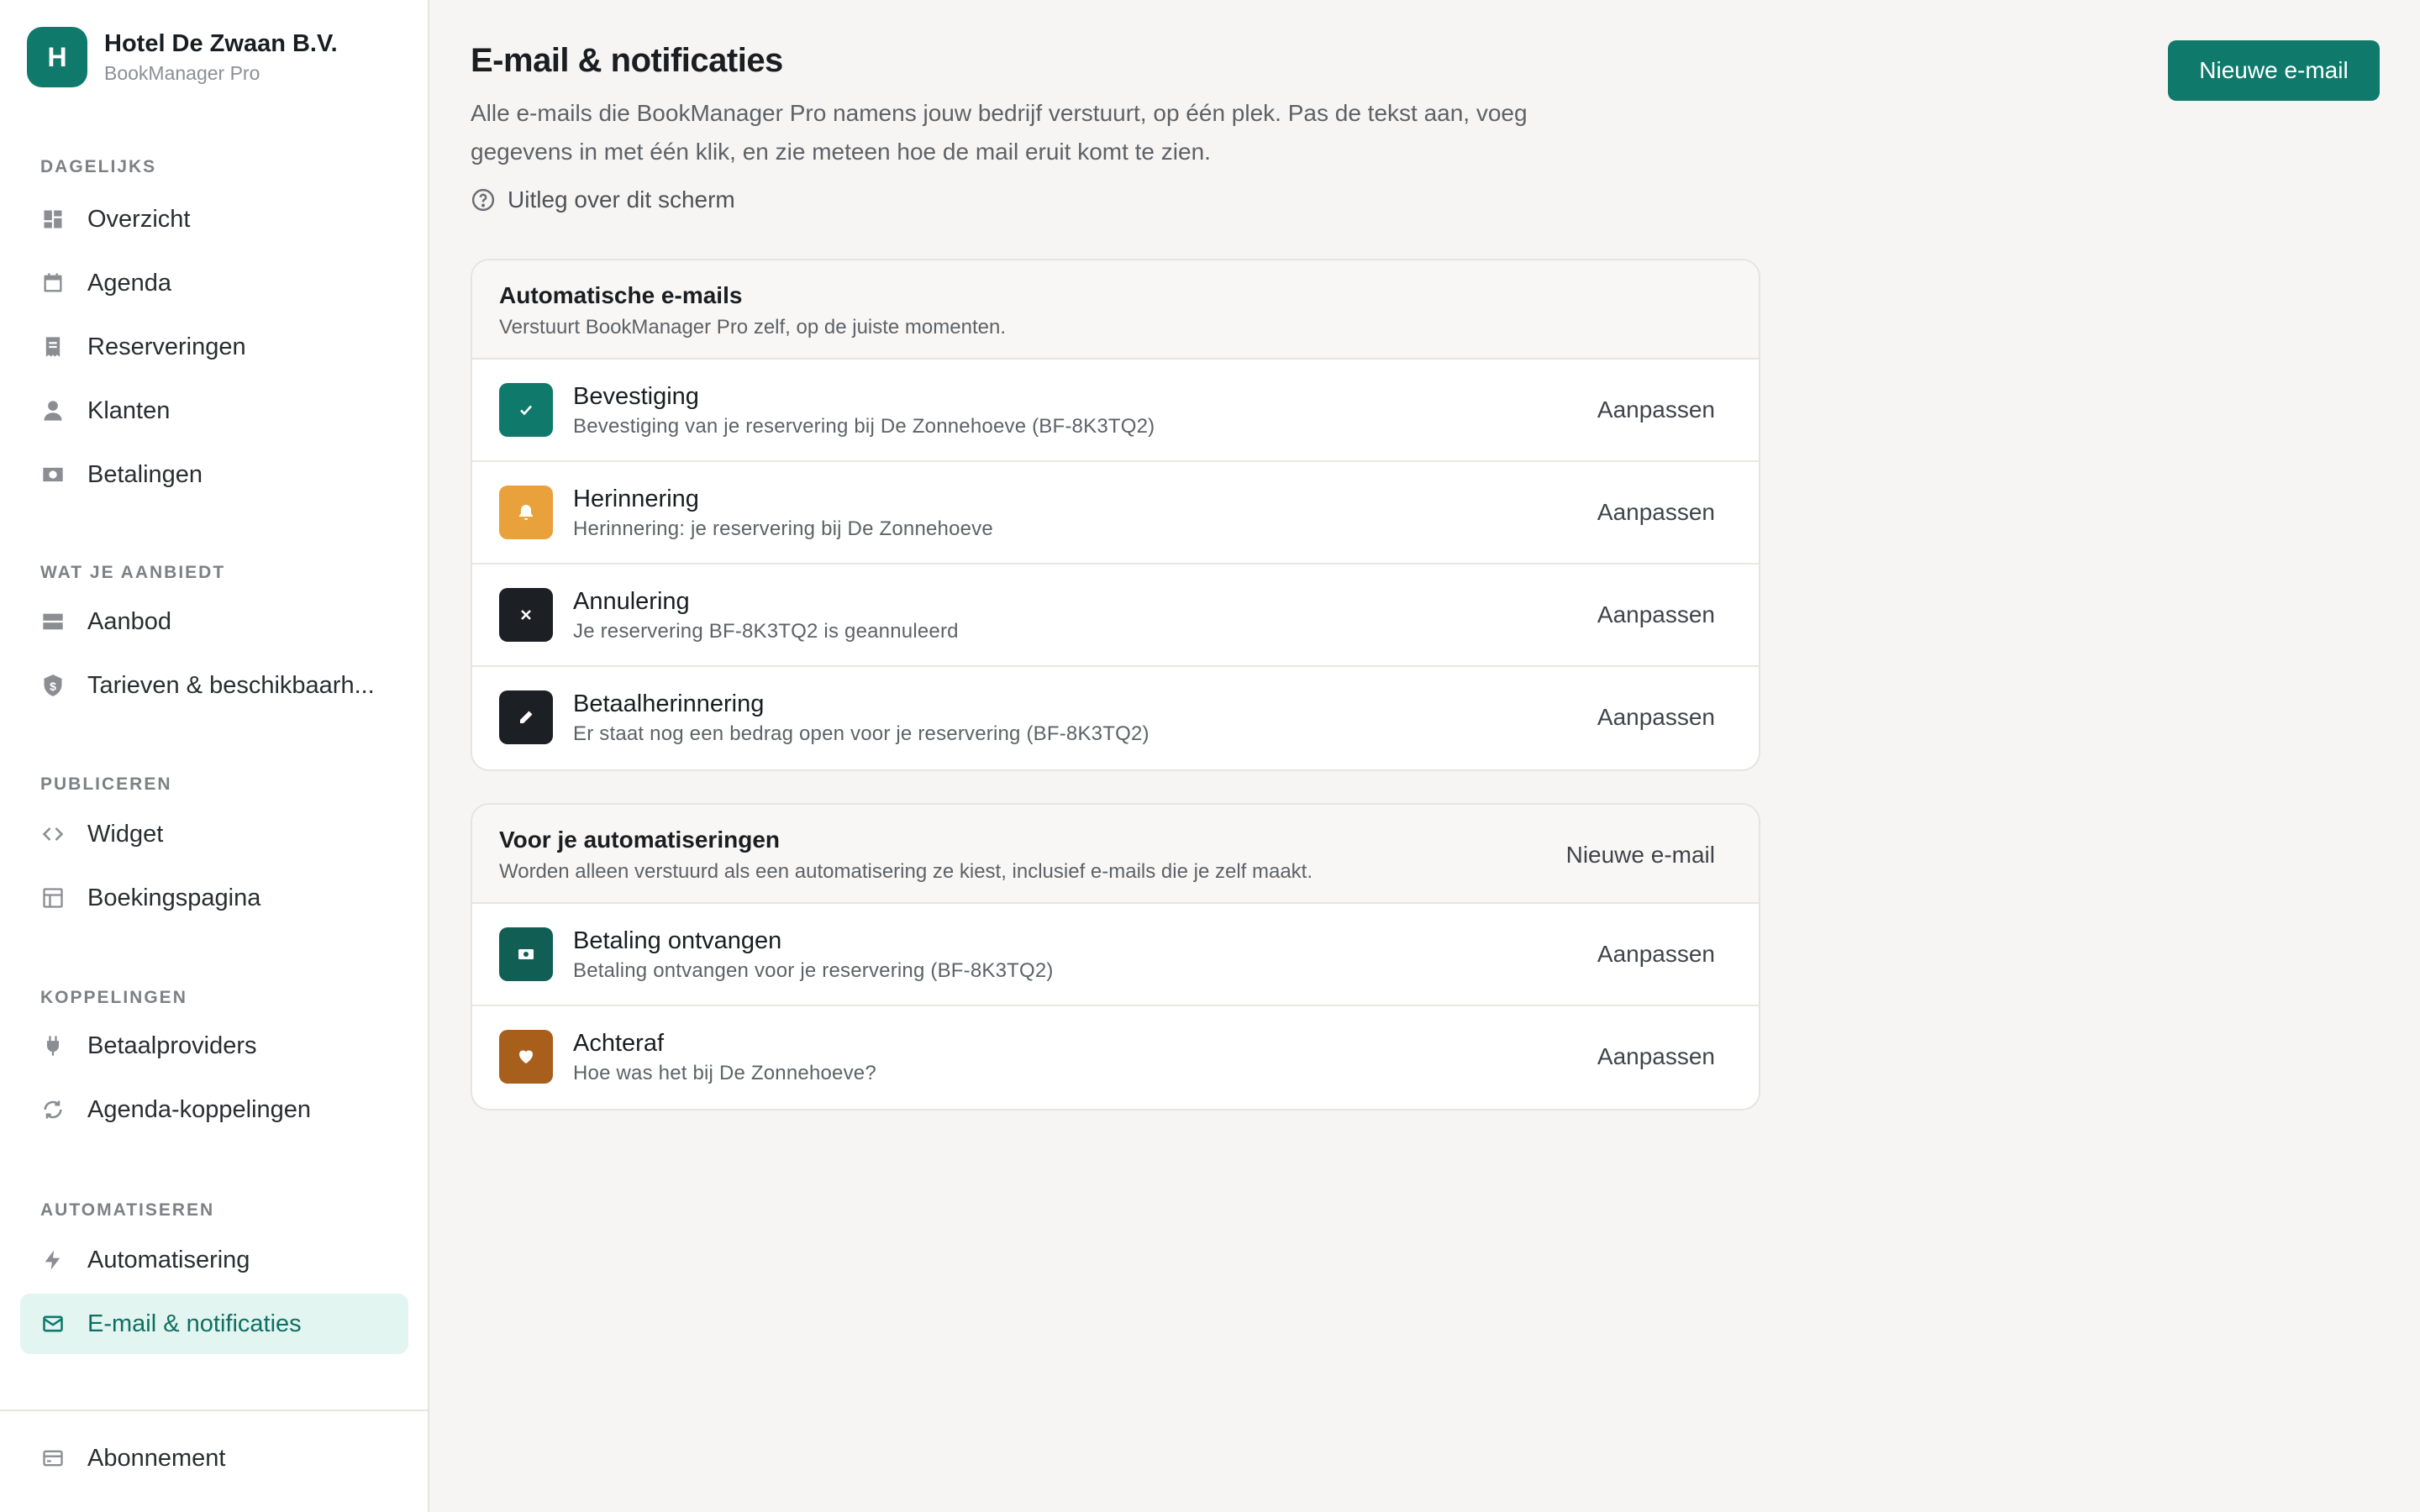 The image size is (2420, 1512). I want to click on sidebar-footer: Abonnement, so click(214, 1461).